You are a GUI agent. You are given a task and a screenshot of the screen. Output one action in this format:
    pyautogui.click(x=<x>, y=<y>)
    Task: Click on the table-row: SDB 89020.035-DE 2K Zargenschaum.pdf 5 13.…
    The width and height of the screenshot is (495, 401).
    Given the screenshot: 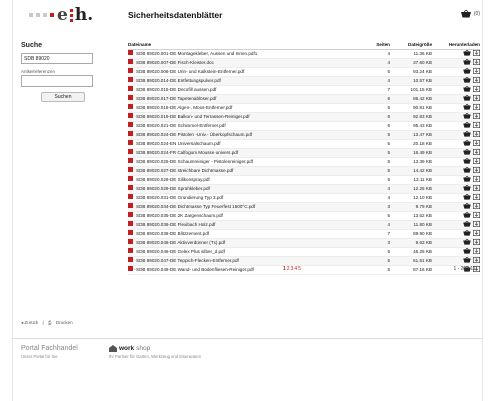 What is the action you would take?
    pyautogui.click(x=304, y=216)
    